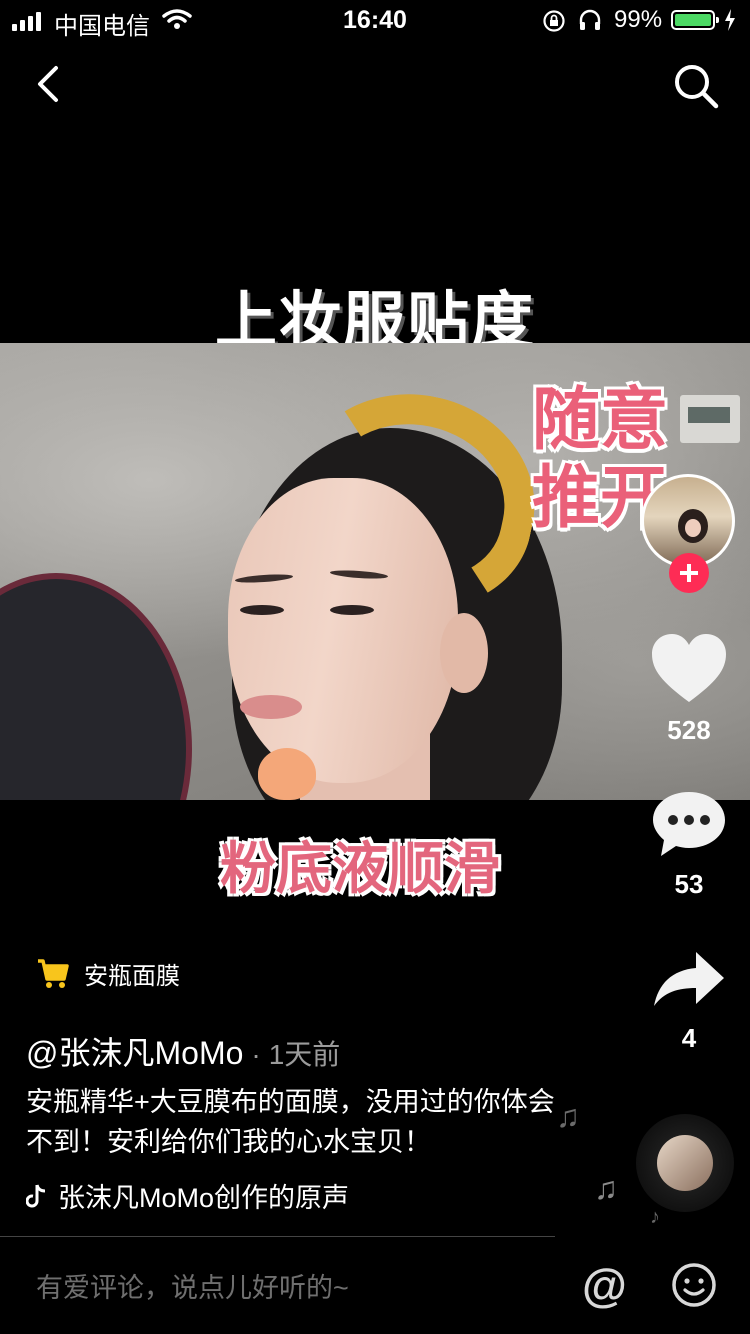 This screenshot has height=1334, width=750. Describe the element at coordinates (606, 1188) in the screenshot. I see `music-note-icon: ♫` at that location.